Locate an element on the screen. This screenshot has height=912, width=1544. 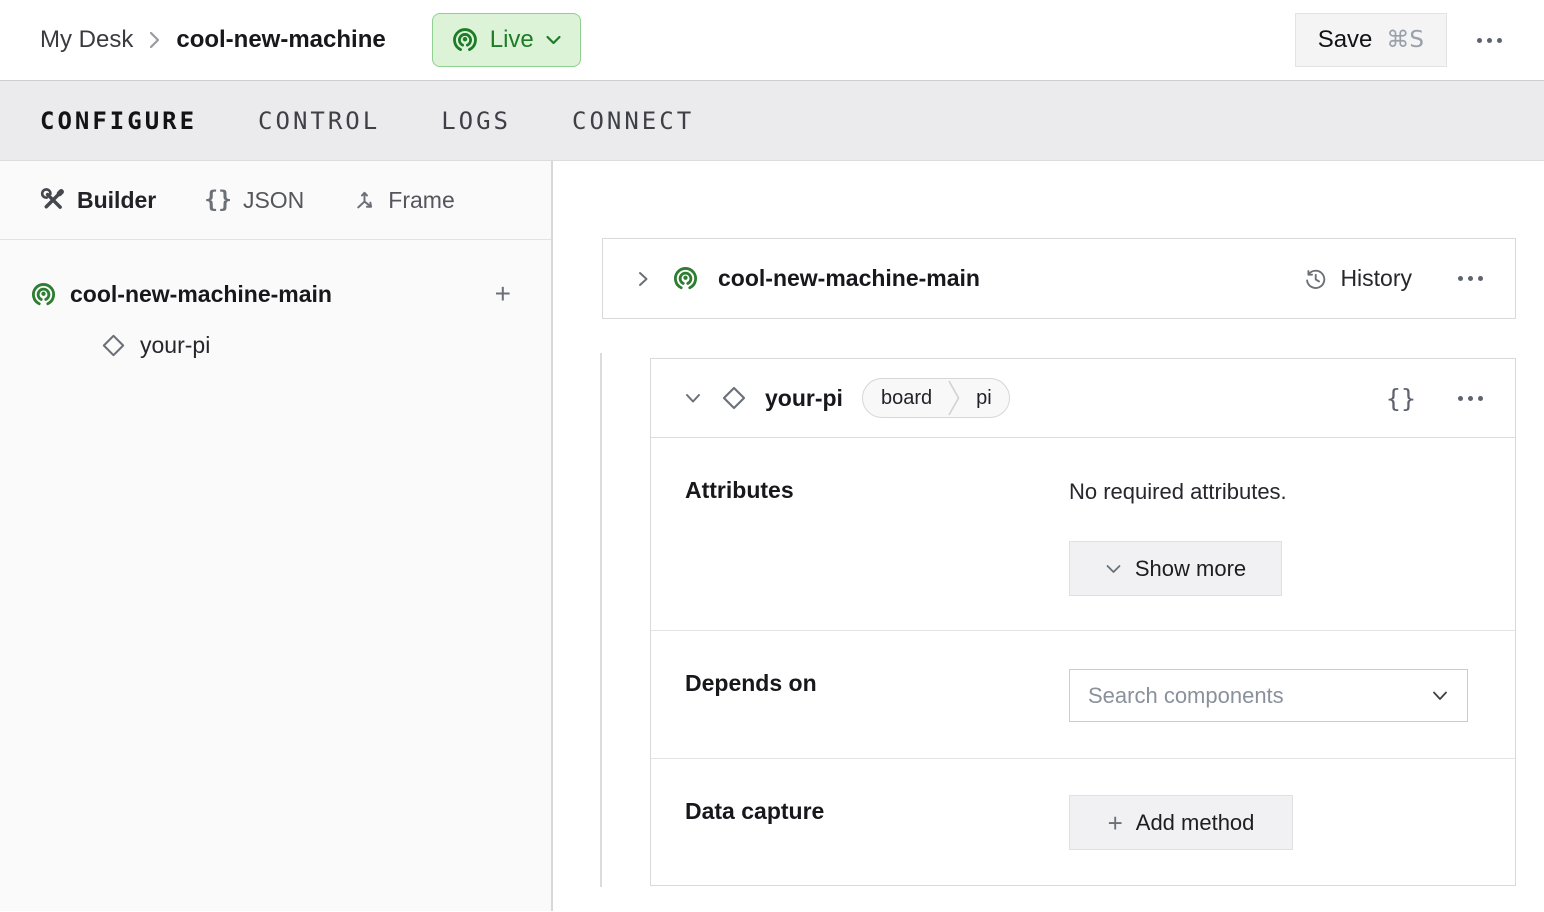
show-more-button: Show more is located at coordinates (1175, 568).